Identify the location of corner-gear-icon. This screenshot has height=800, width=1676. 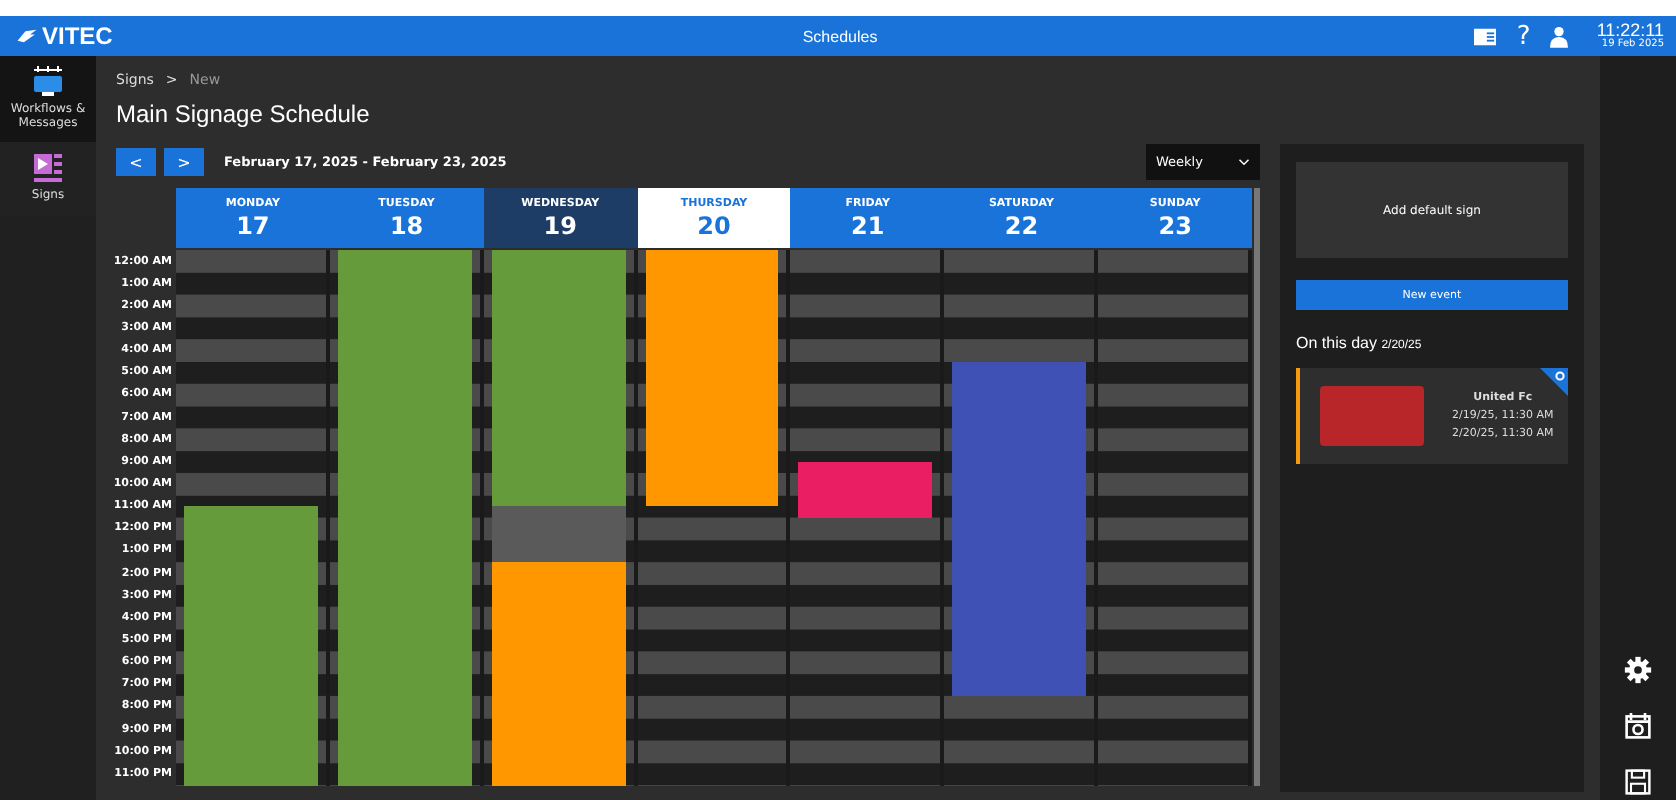
(1554, 382).